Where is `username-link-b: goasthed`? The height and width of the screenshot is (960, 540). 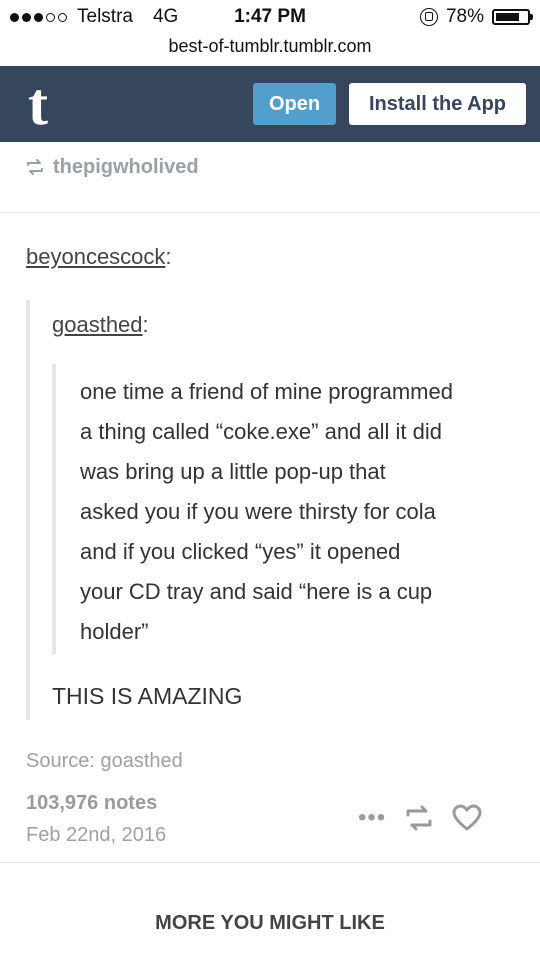
username-link-b: goasthed is located at coordinates (97, 324).